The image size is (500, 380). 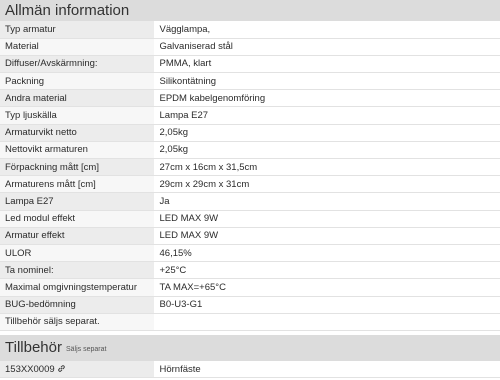 What do you see at coordinates (250, 347) in the screenshot?
I see `accessories-header: Tillbehör Säljs separat` at bounding box center [250, 347].